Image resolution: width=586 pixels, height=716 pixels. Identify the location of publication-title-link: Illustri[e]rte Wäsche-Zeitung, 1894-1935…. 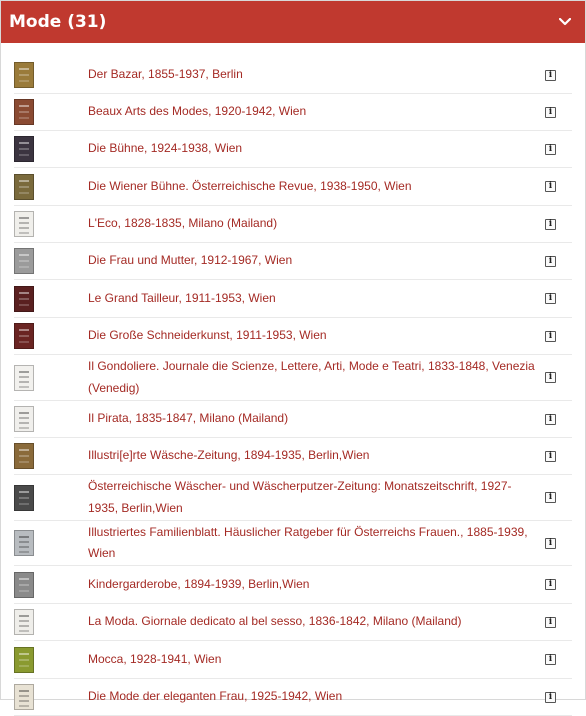
(316, 456).